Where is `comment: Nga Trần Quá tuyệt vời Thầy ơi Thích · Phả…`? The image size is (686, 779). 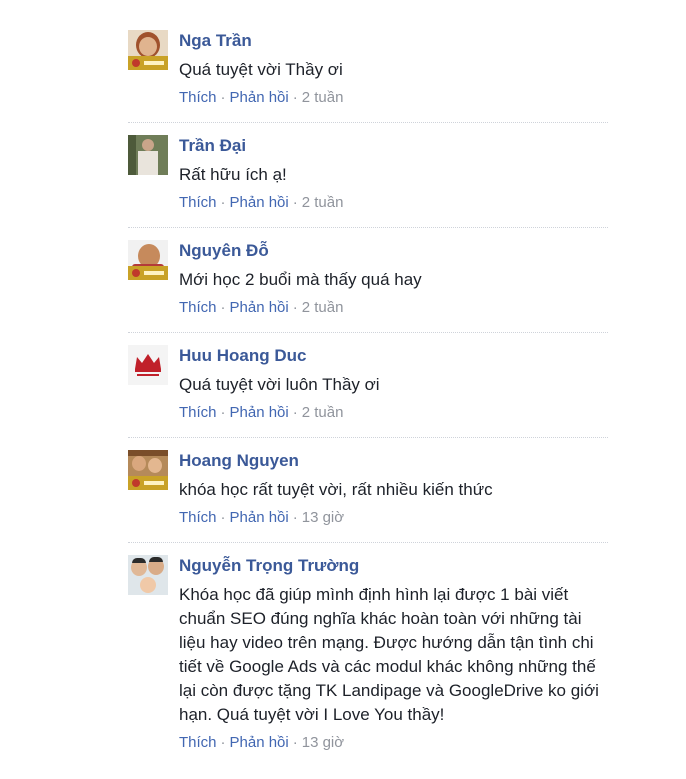 comment: Nga Trần Quá tuyệt vời Thầy ơi Thích · Phả… is located at coordinates (368, 70).